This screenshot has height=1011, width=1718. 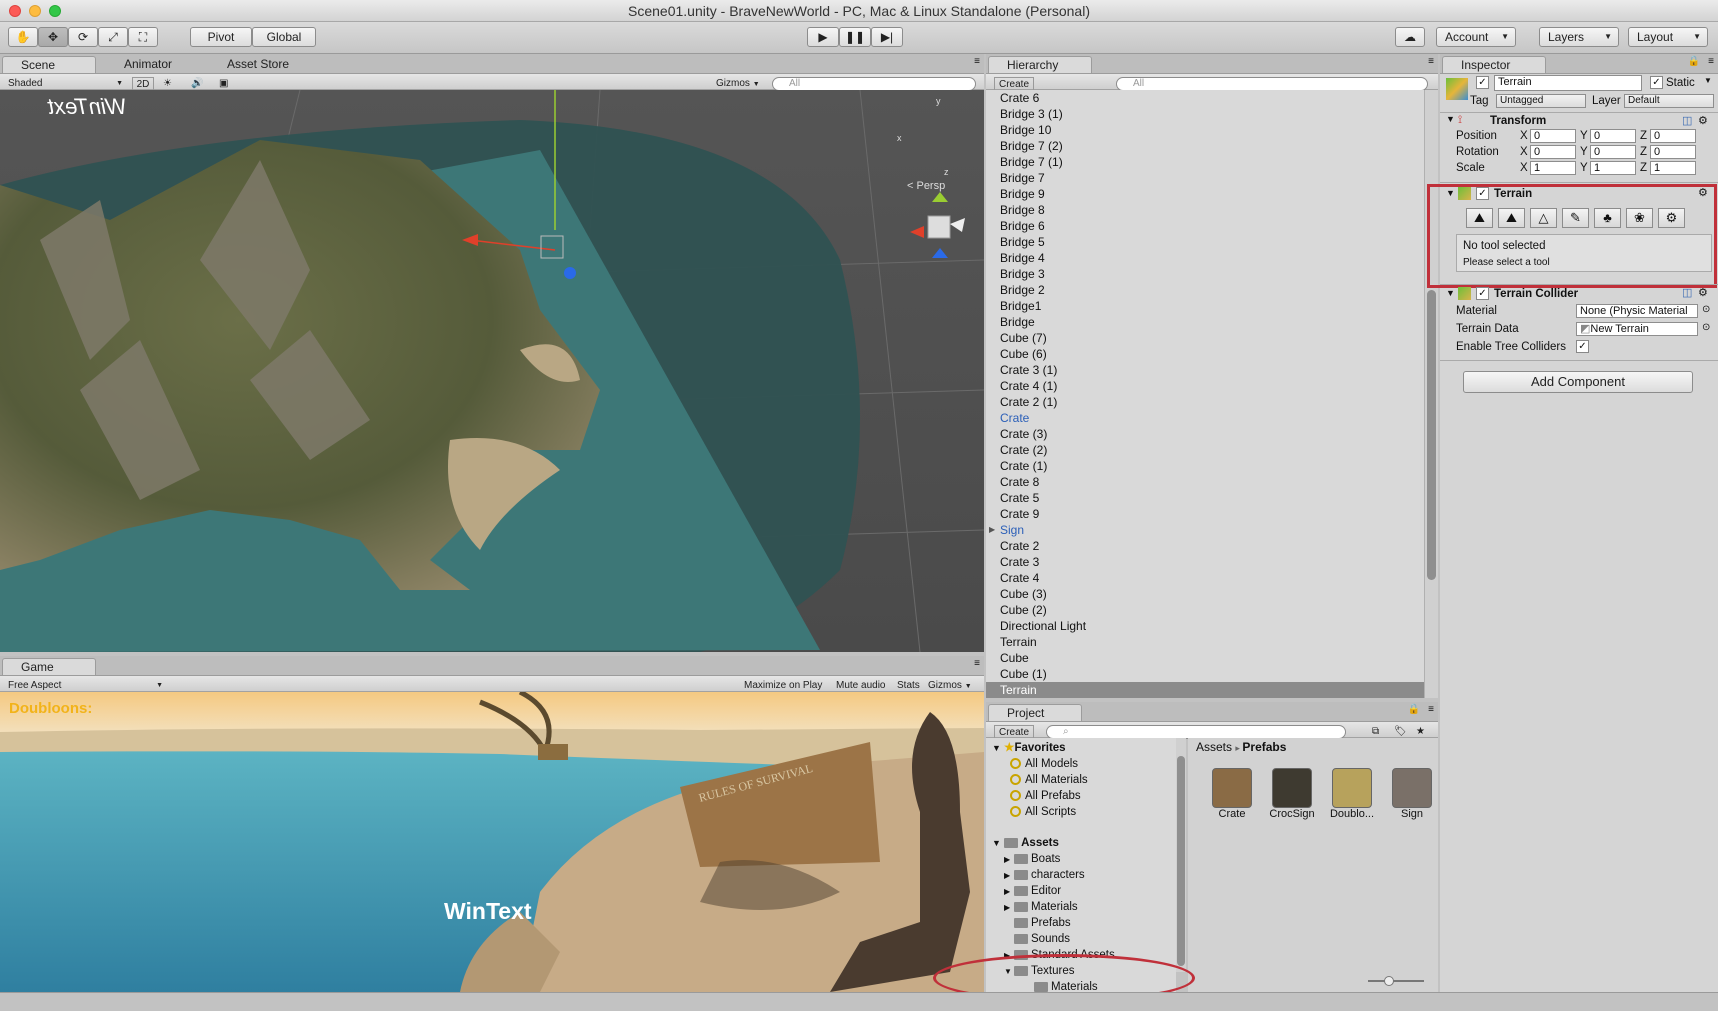 What do you see at coordinates (223, 84) in the screenshot?
I see `effects-icon: ▣` at bounding box center [223, 84].